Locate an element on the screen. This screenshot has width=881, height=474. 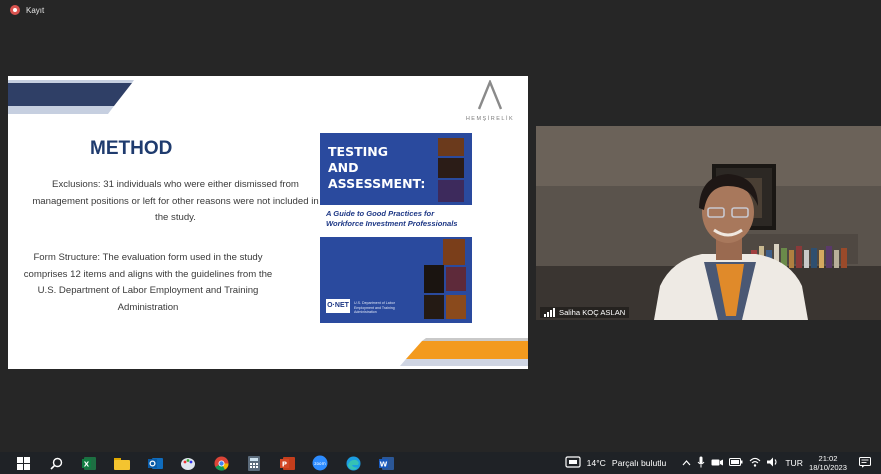
cover-title: TESTING AND ASSESSMENT: is located at coordinates (377, 167).